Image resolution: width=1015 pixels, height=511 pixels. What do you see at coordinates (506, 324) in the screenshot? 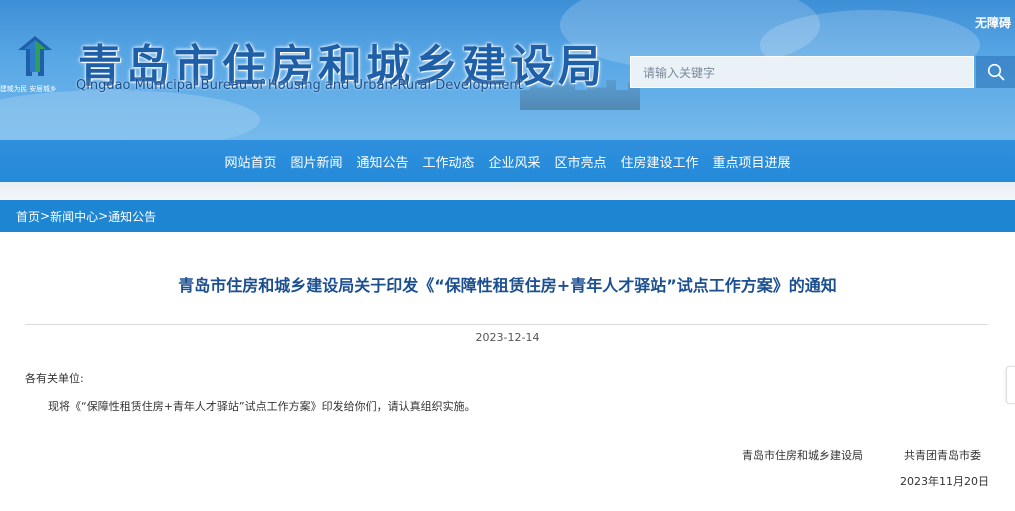
I see `title-divider` at bounding box center [506, 324].